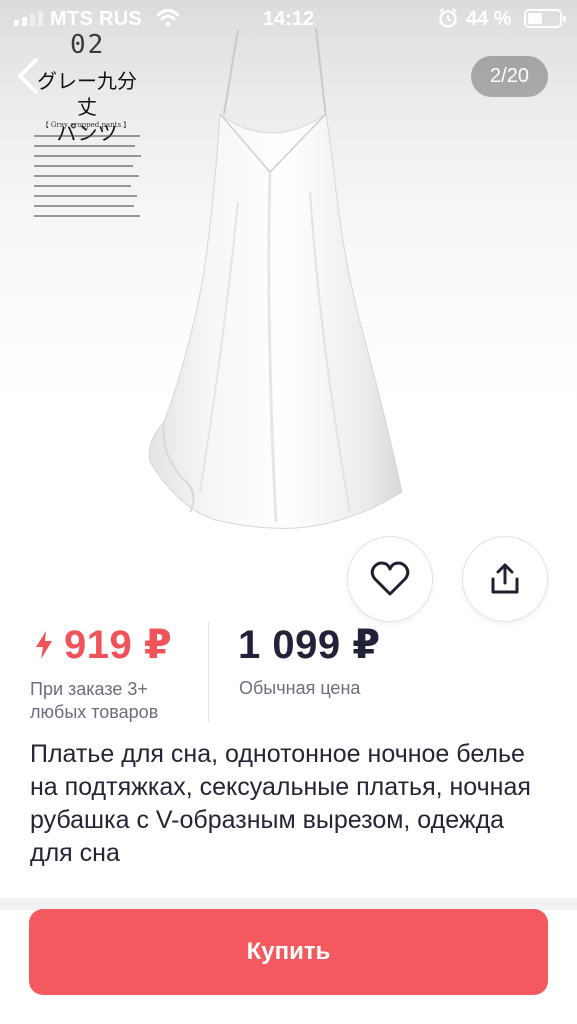 This screenshot has height=1024, width=577. What do you see at coordinates (489, 19) in the screenshot?
I see `battery-percent: 44 %` at bounding box center [489, 19].